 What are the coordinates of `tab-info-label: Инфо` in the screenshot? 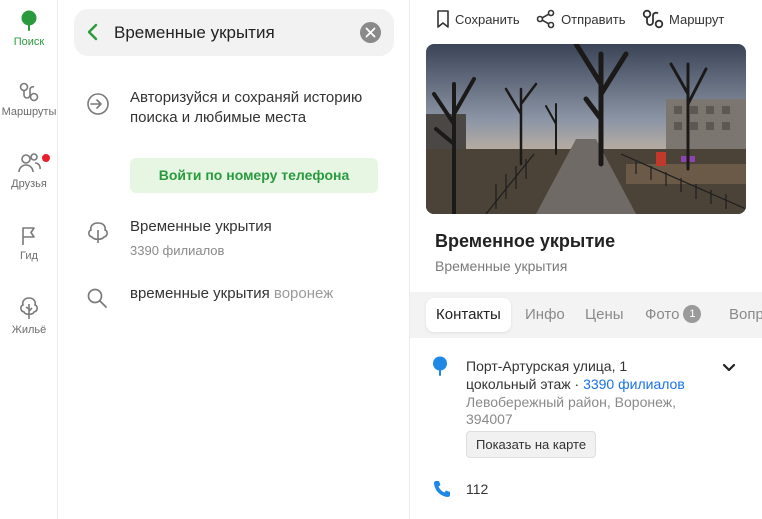 It's located at (545, 314).